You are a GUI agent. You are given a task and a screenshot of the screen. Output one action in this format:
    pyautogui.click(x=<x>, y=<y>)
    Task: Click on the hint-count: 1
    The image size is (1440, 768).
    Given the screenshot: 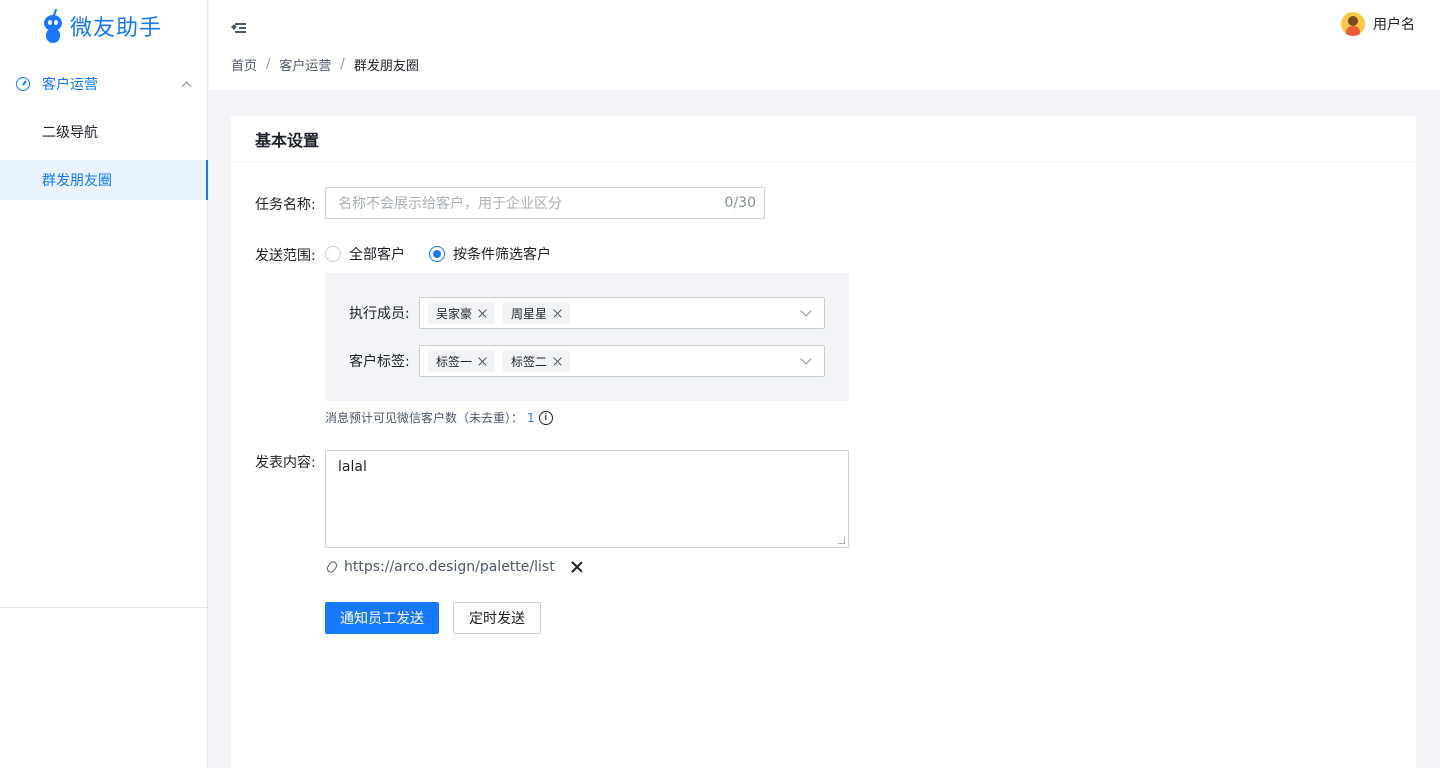 What is the action you would take?
    pyautogui.click(x=531, y=417)
    